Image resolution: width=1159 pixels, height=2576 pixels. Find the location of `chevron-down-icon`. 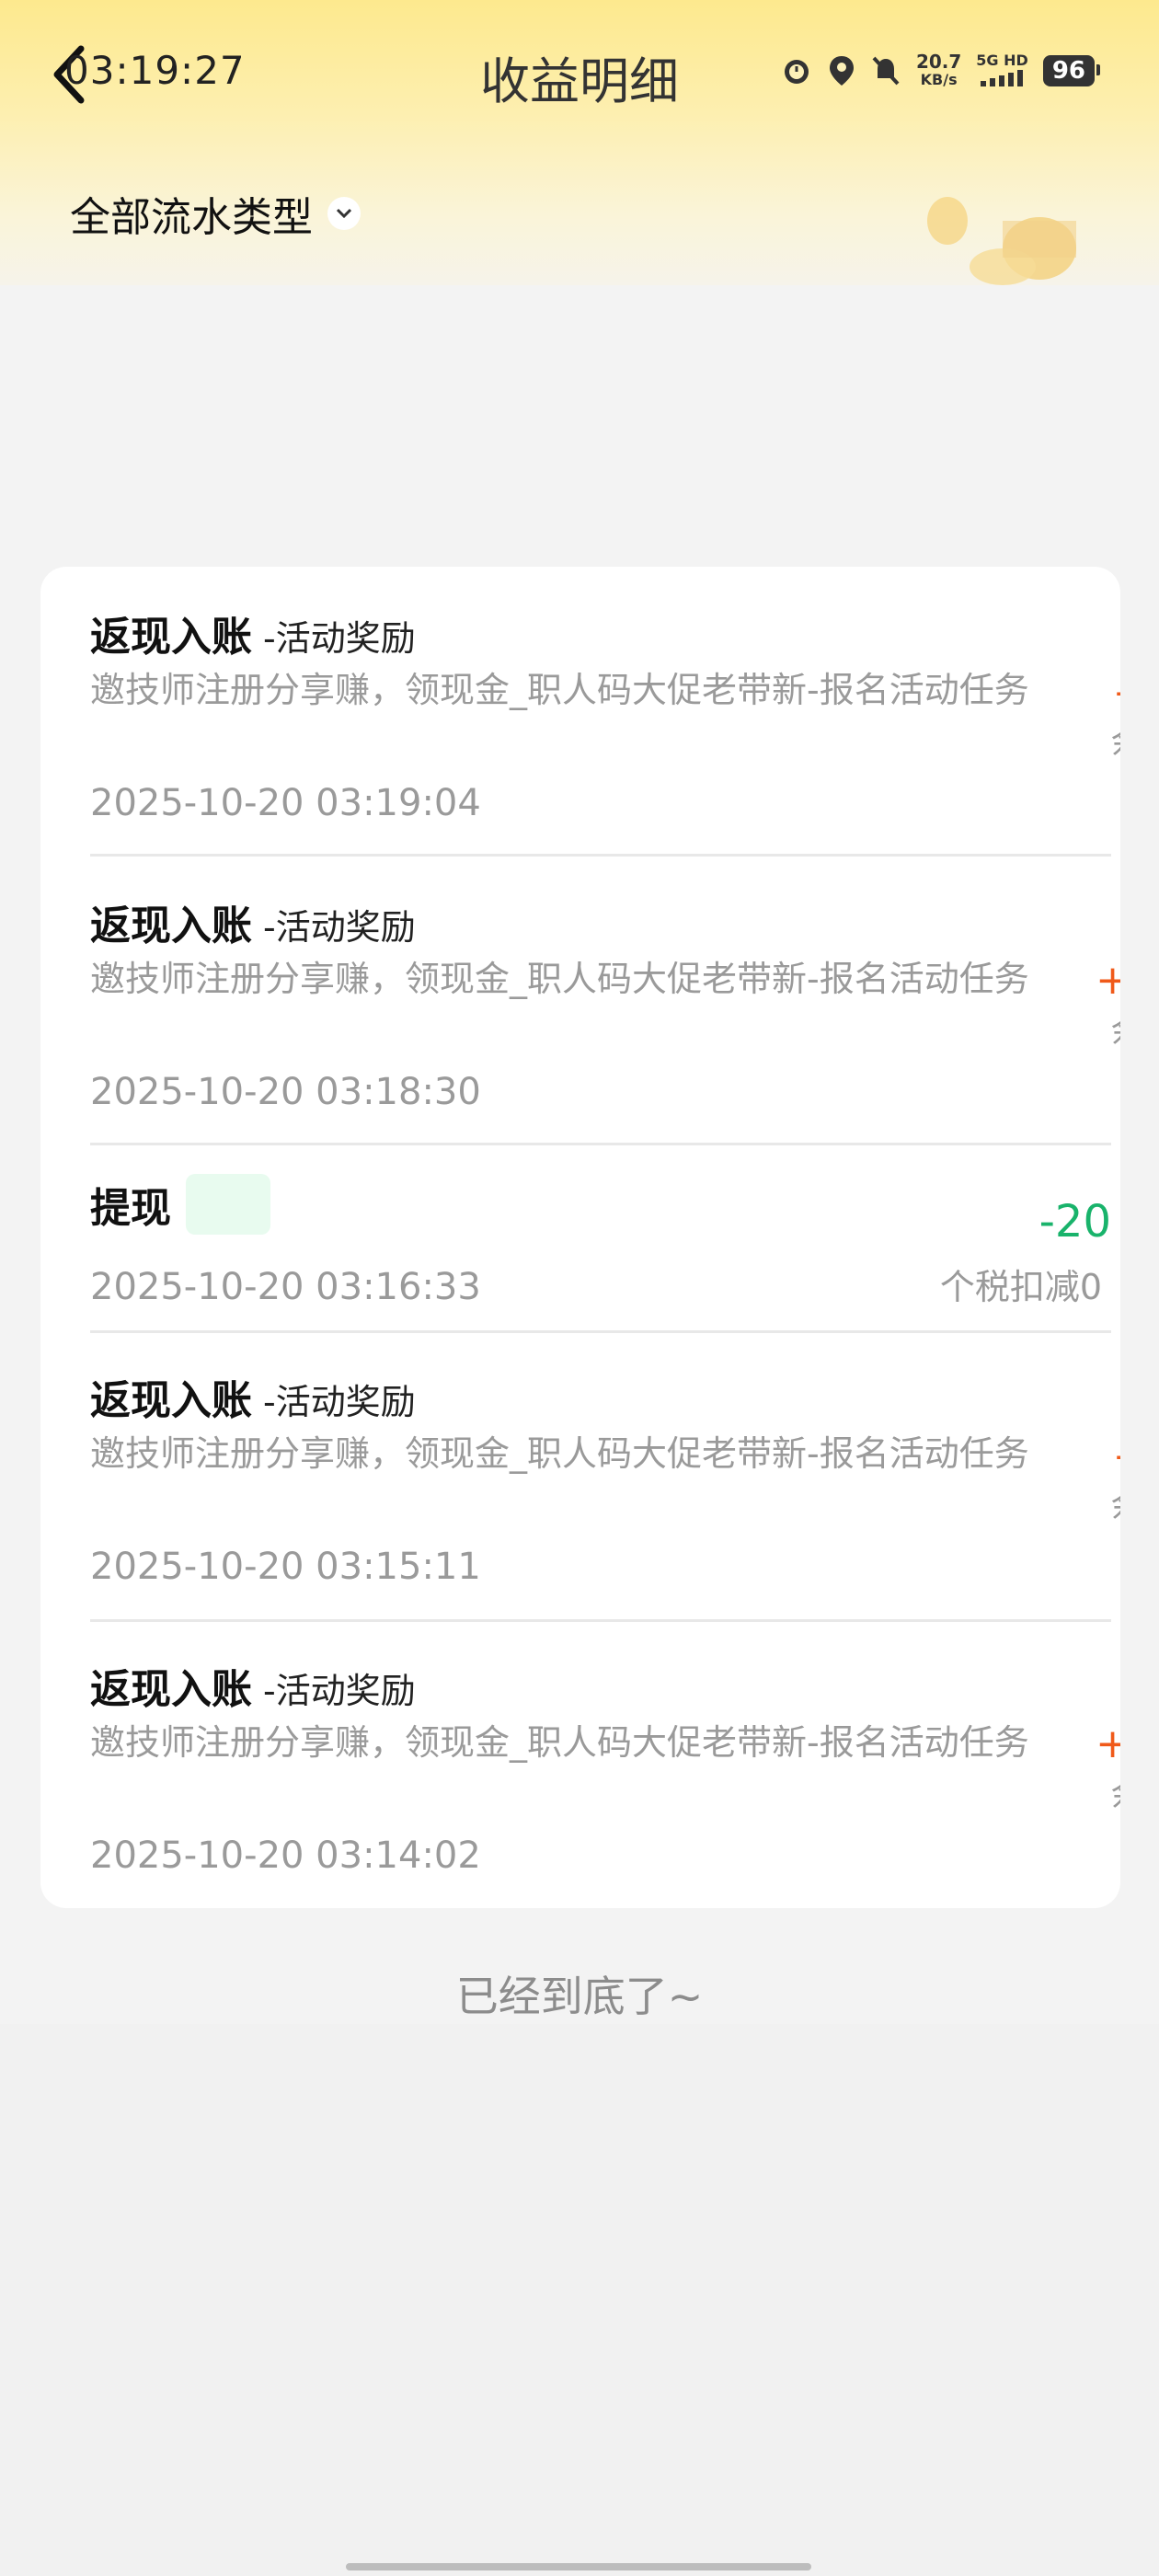

chevron-down-icon is located at coordinates (344, 213).